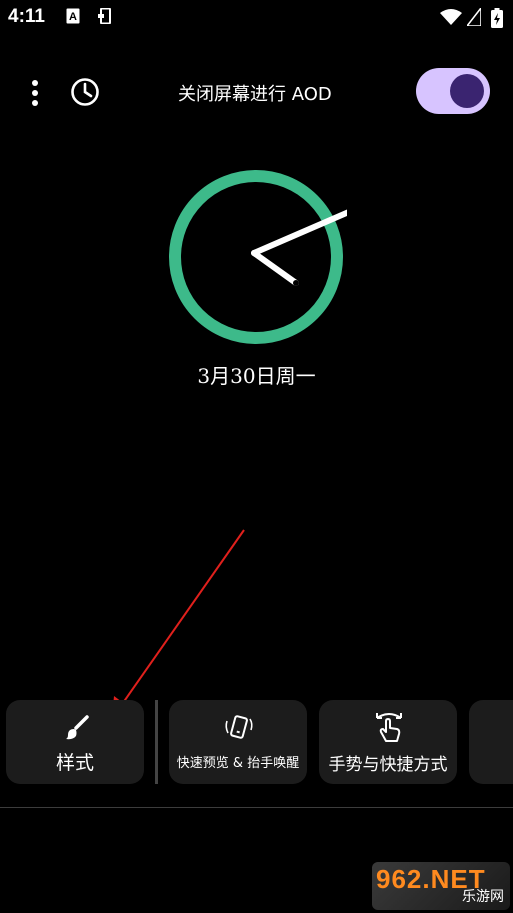 Image resolution: width=513 pixels, height=913 pixels. I want to click on wifi-icon, so click(451, 17).